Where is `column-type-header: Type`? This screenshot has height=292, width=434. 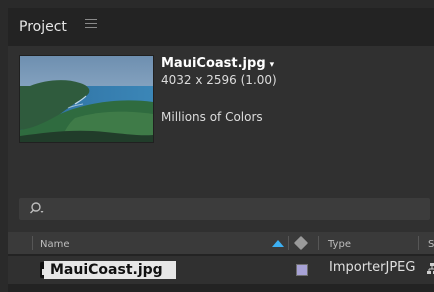 column-type-header: Type is located at coordinates (339, 244).